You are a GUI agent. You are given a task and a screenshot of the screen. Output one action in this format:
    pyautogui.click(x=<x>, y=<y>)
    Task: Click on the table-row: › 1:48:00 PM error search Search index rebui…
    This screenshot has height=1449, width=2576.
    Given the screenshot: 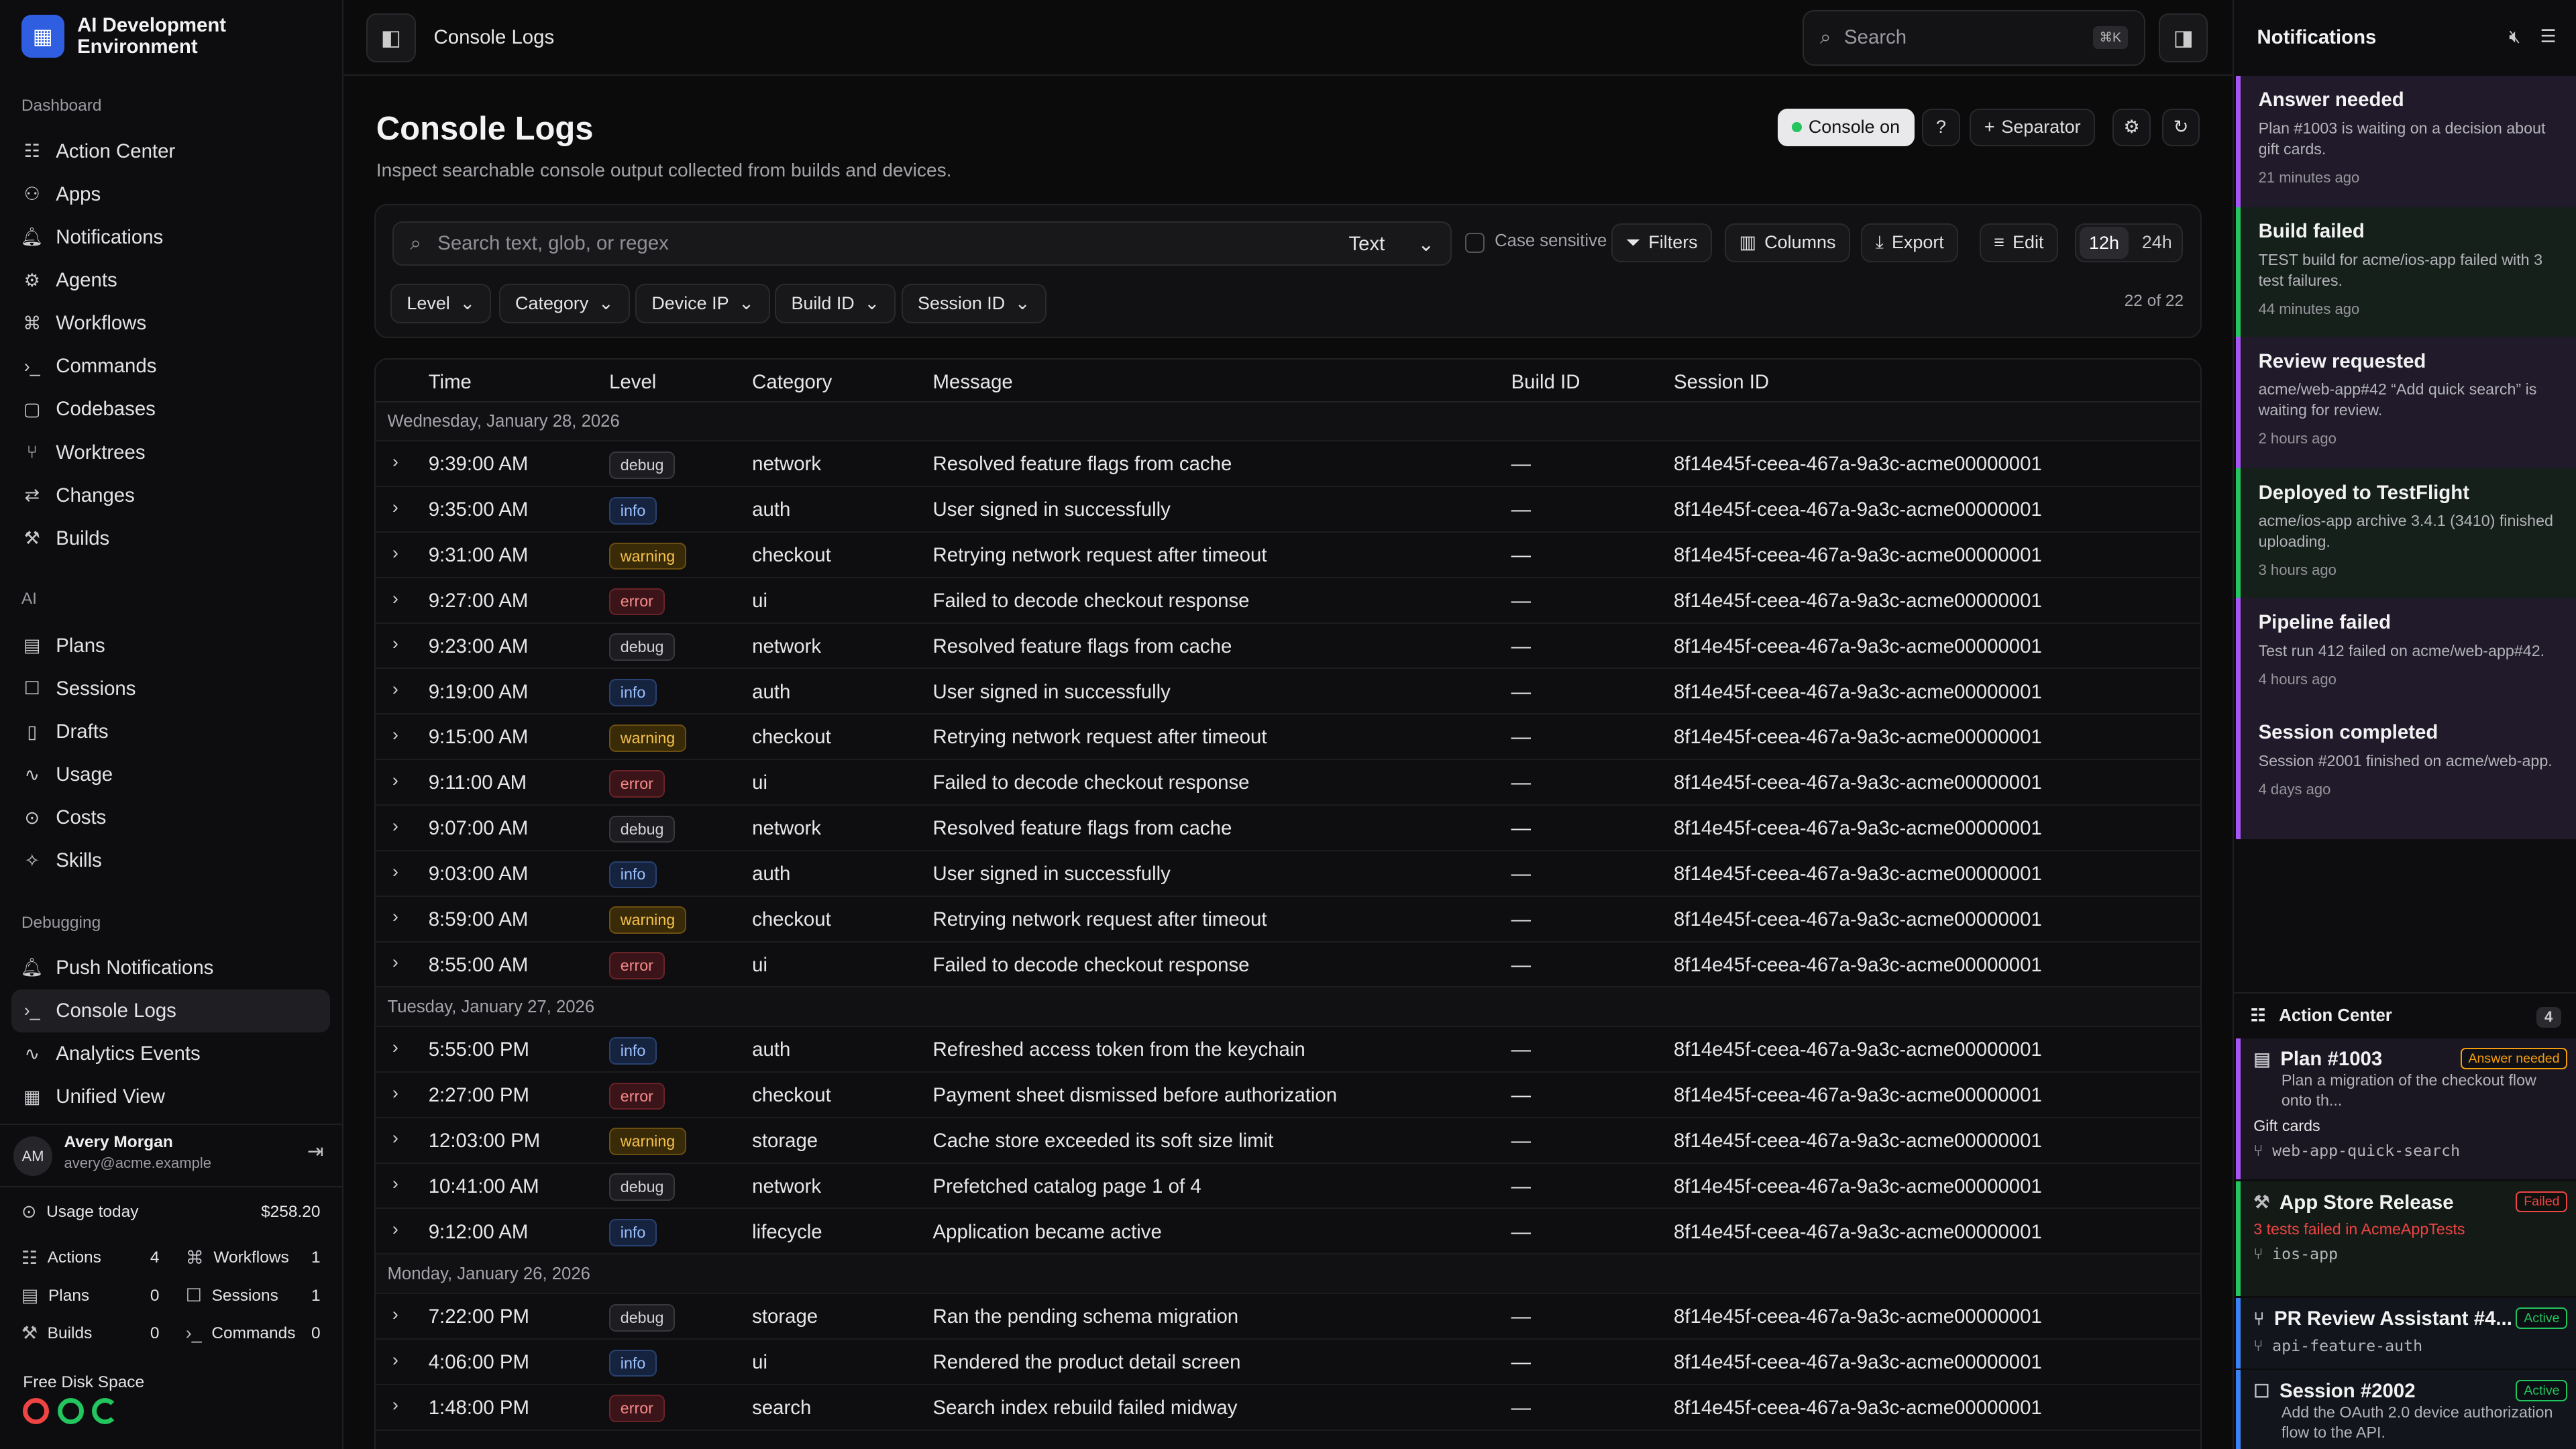 What is the action you would take?
    pyautogui.click(x=1288, y=1408)
    